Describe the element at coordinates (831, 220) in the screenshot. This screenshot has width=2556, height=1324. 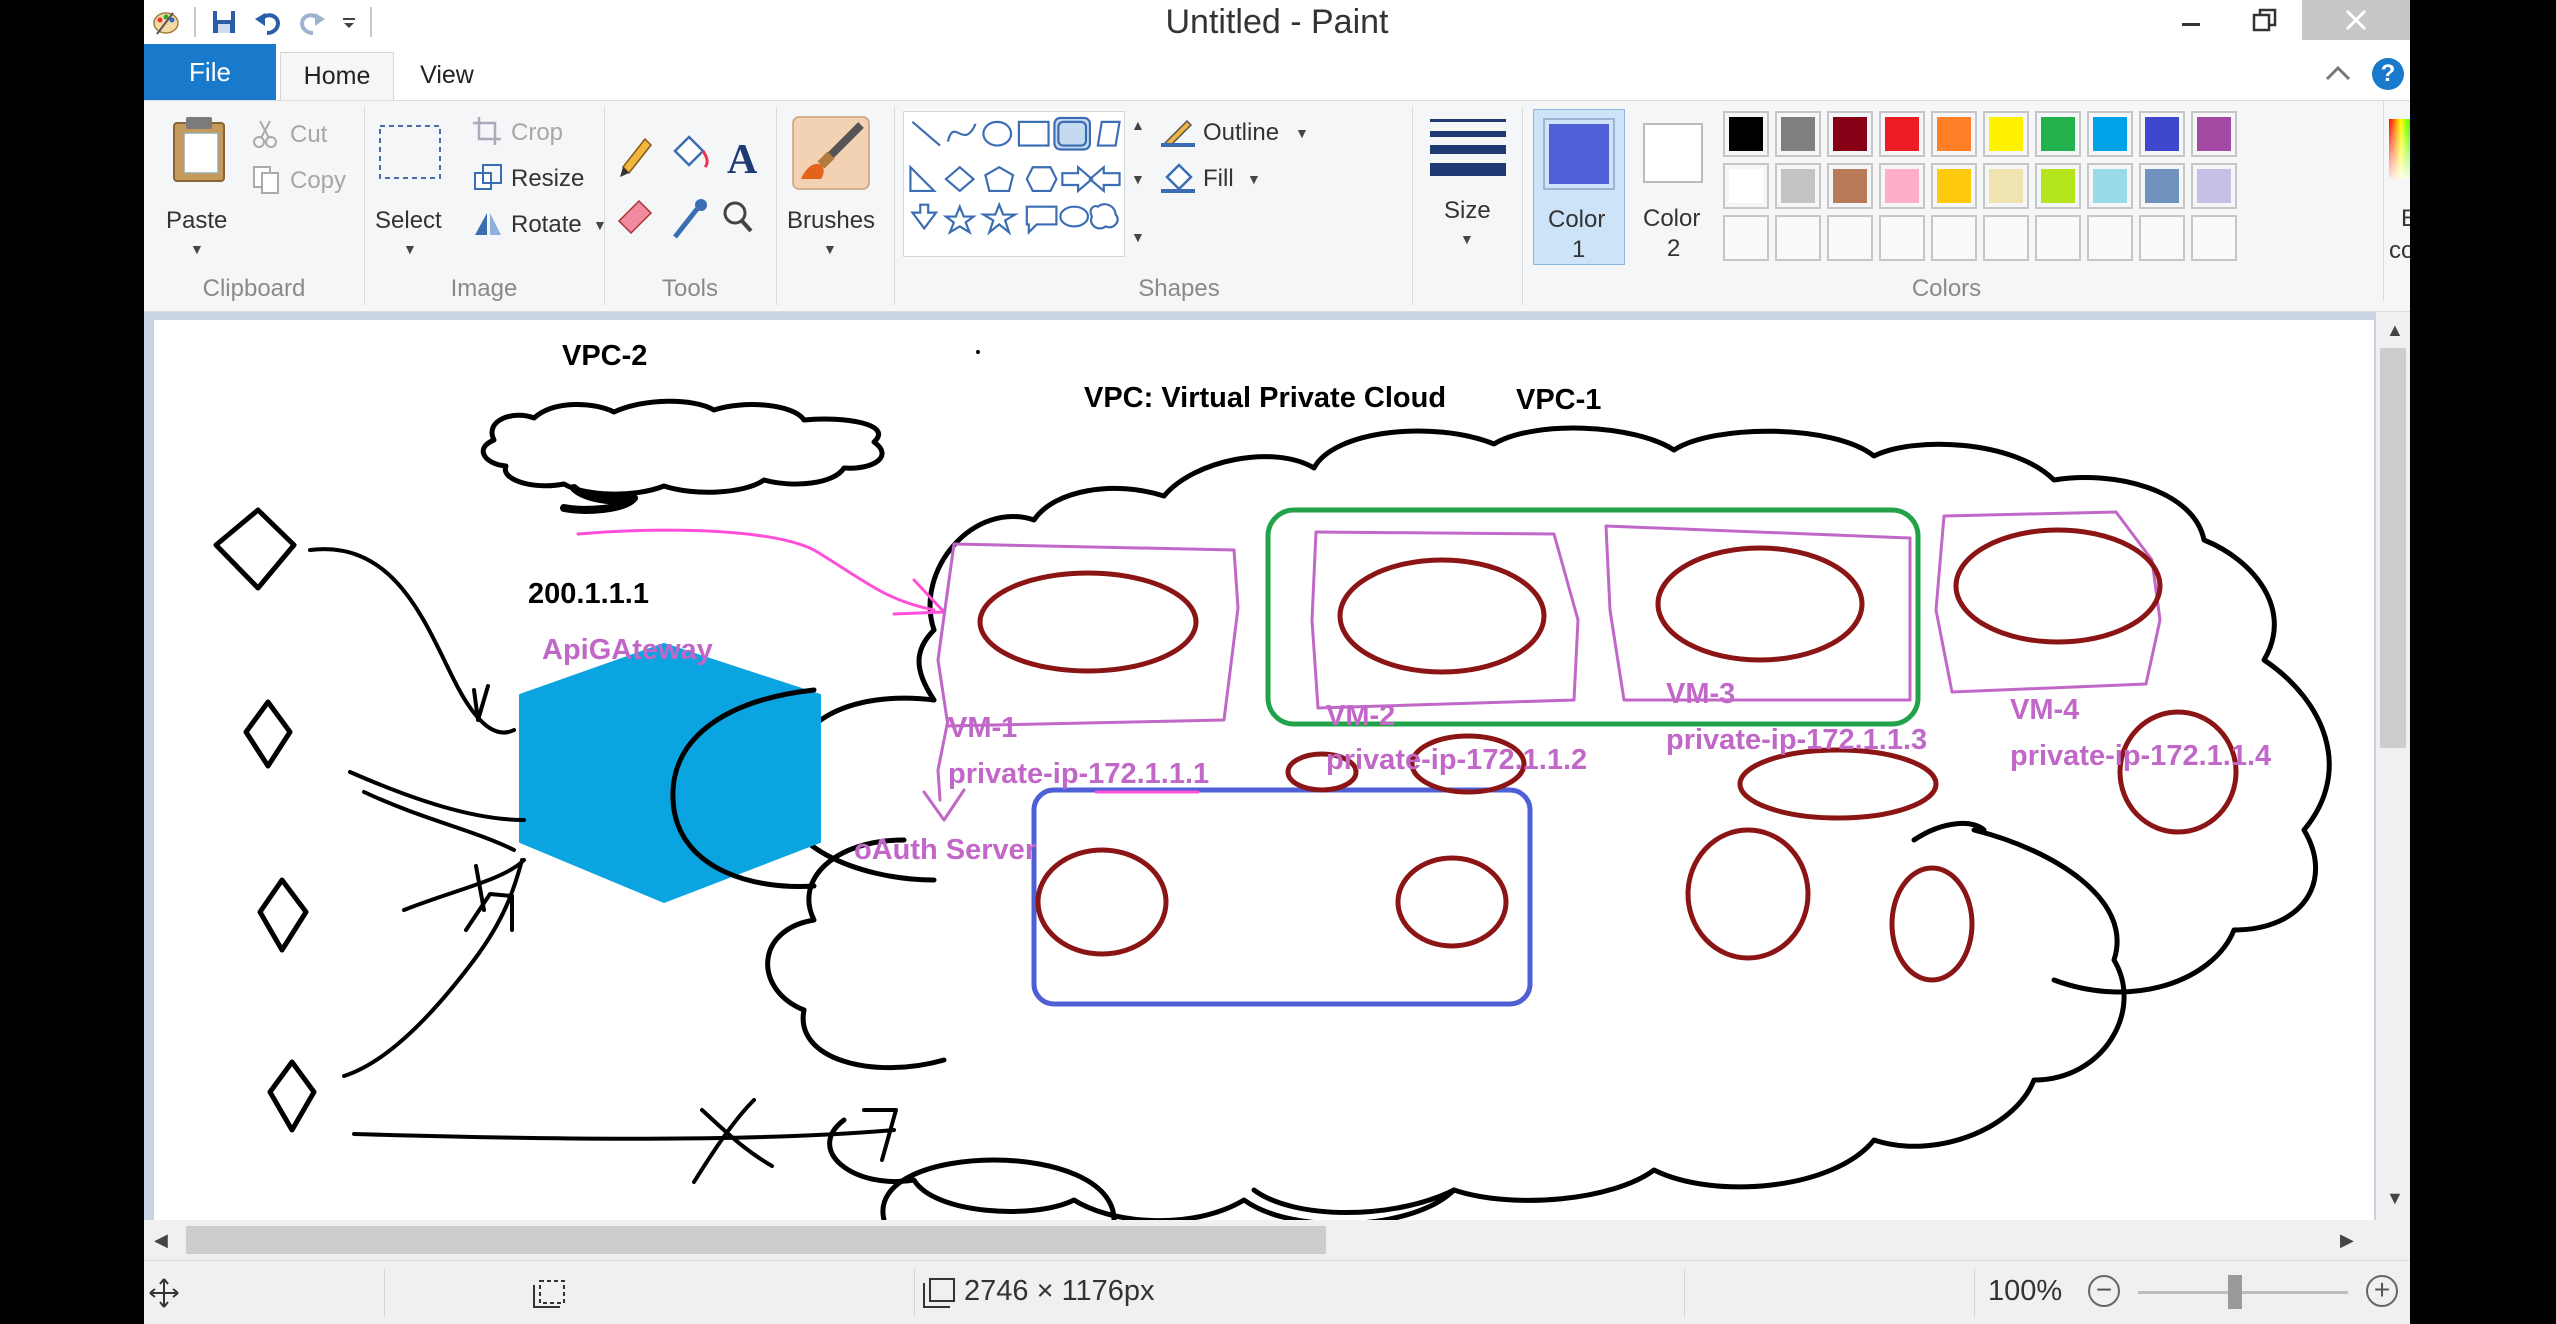
I see `brushes-label: Brushes` at that location.